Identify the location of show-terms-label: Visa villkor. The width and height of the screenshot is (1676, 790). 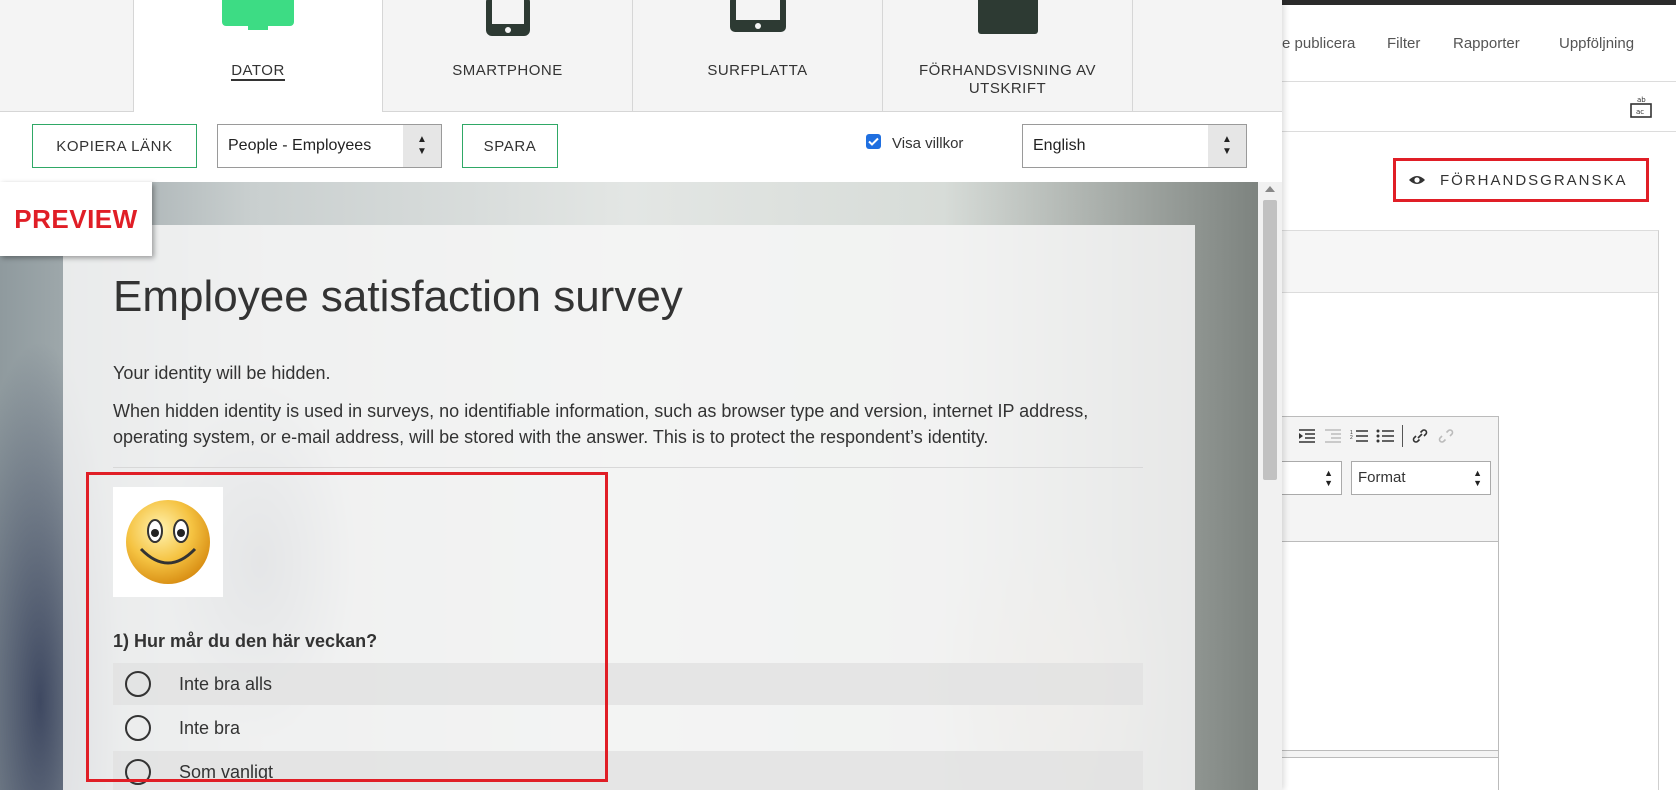
(927, 143).